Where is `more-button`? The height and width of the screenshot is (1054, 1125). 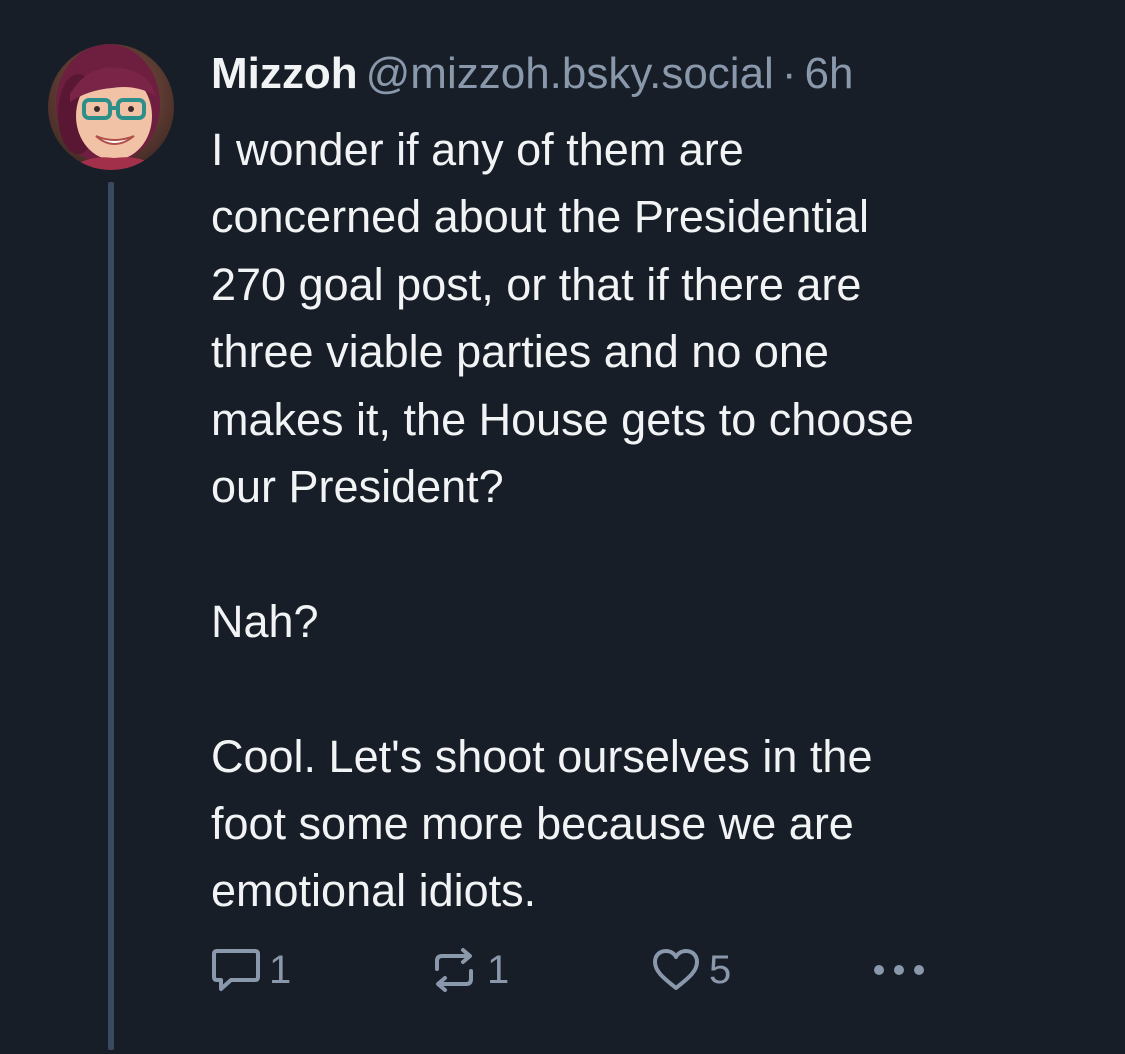
more-button is located at coordinates (899, 970).